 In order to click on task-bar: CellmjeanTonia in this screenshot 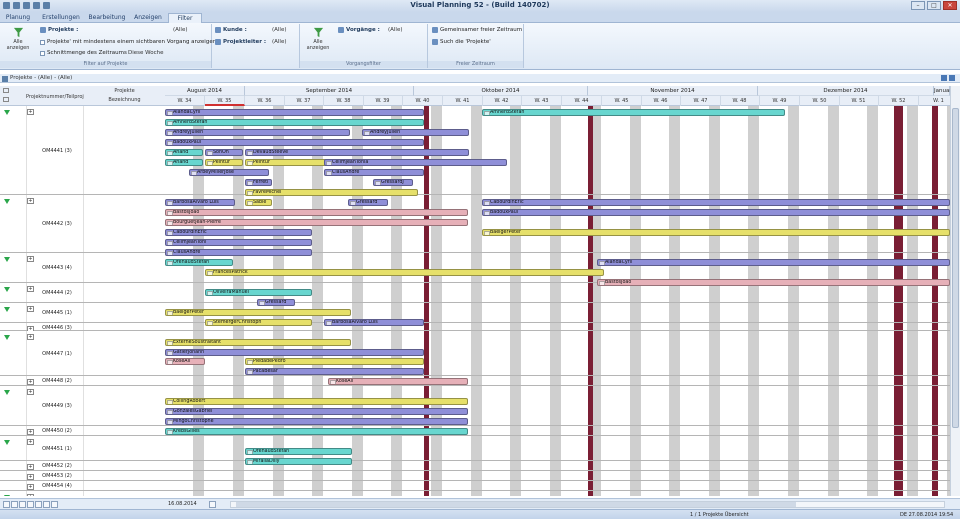, I will do `click(415, 162)`.